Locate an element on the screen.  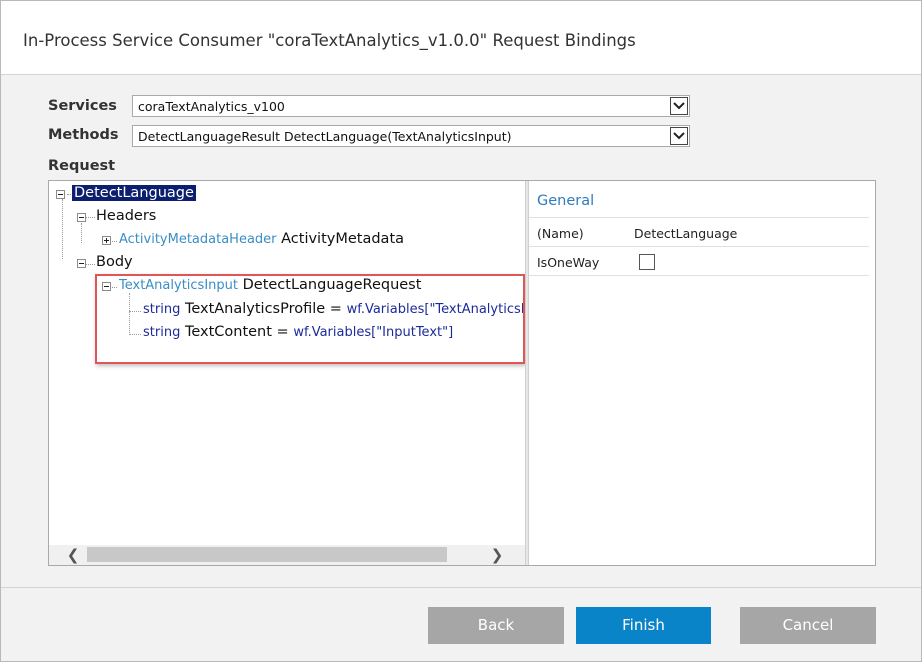
node-type: ActivityMetadataHeader is located at coordinates (198, 239).